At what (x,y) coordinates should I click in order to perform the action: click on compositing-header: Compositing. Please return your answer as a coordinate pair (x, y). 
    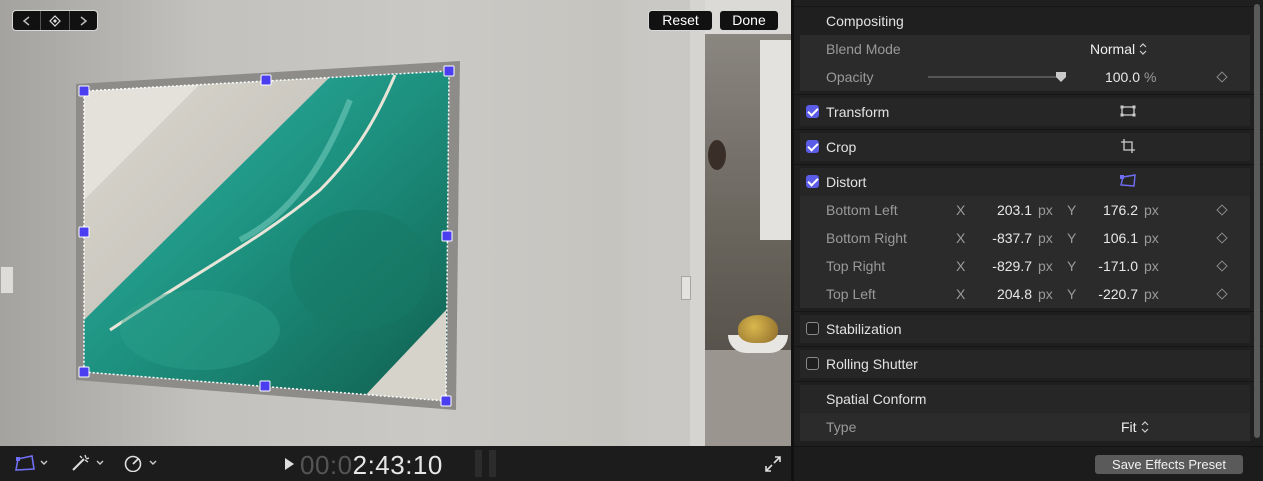
    Looking at the image, I should click on (1025, 21).